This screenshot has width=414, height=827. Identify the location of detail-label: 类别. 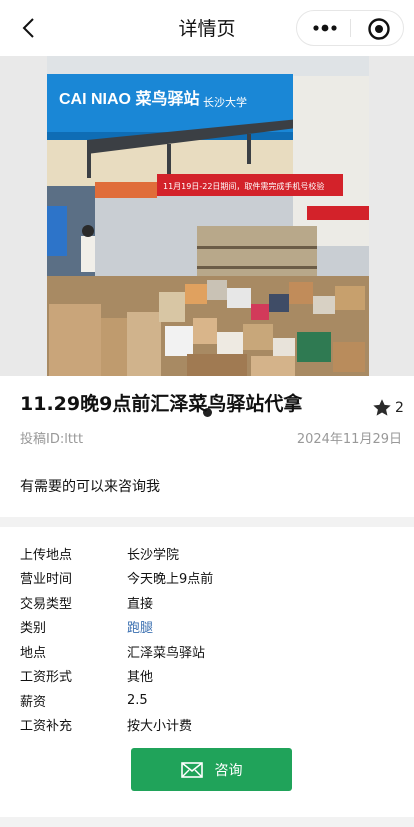
(33, 629).